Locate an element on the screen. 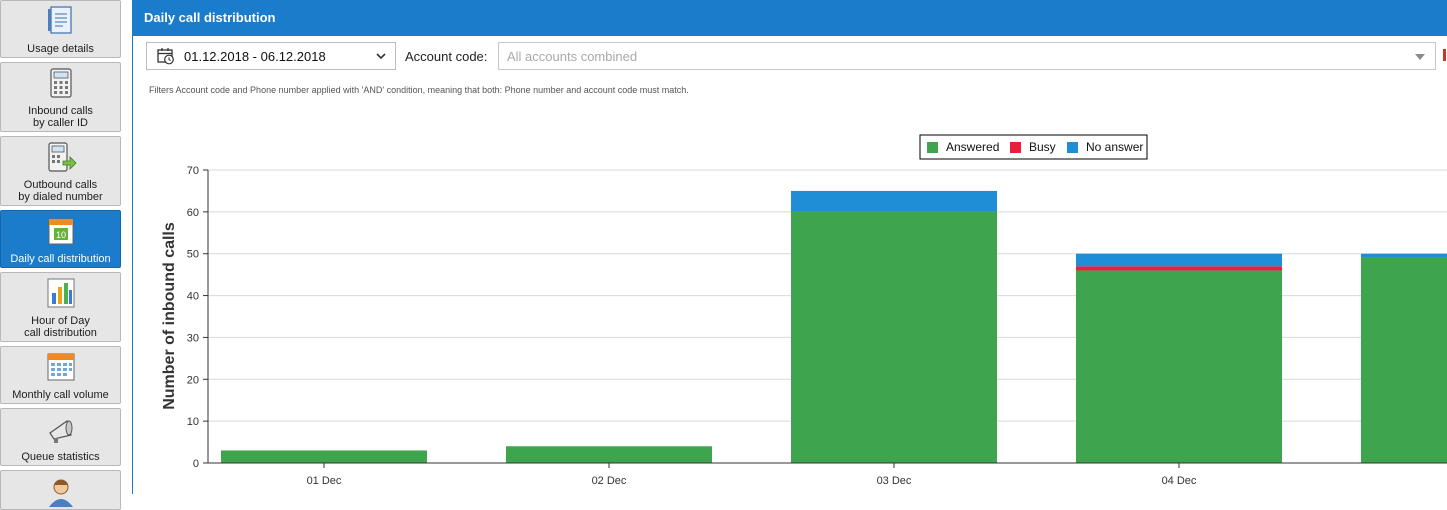 Image resolution: width=1447 pixels, height=510 pixels. x-tick-label: 01 Dec is located at coordinates (324, 481).